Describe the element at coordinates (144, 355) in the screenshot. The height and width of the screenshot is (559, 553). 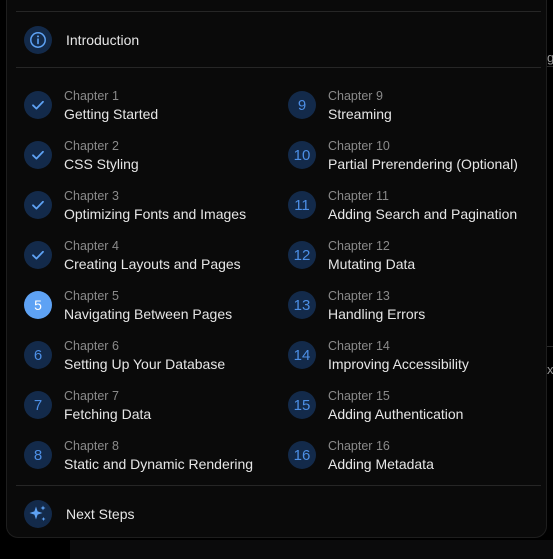
I see `chapter-text: Chapter 6 Setting Up Your Database` at that location.